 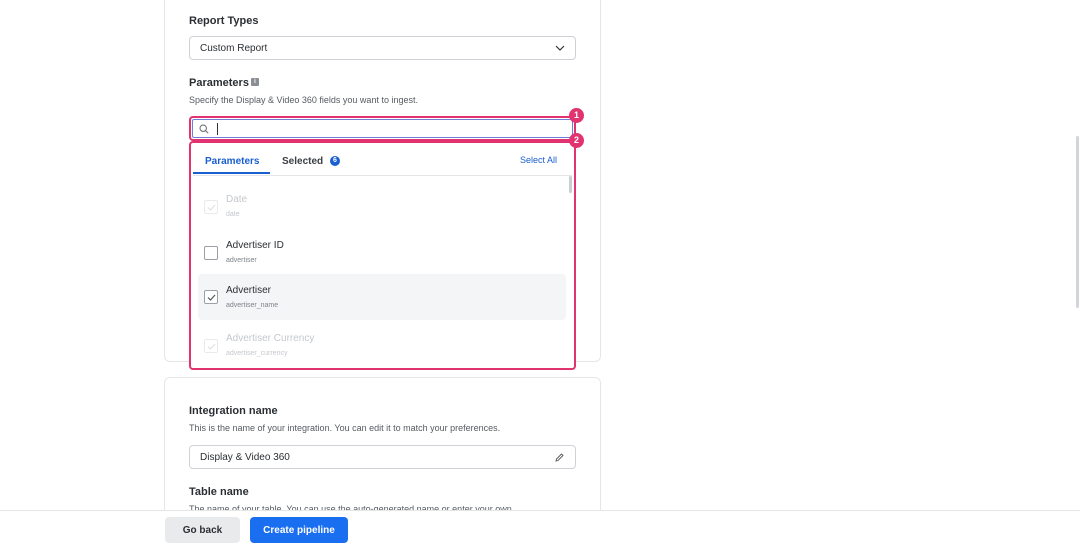 What do you see at coordinates (538, 160) in the screenshot?
I see `select-all-link: Select All` at bounding box center [538, 160].